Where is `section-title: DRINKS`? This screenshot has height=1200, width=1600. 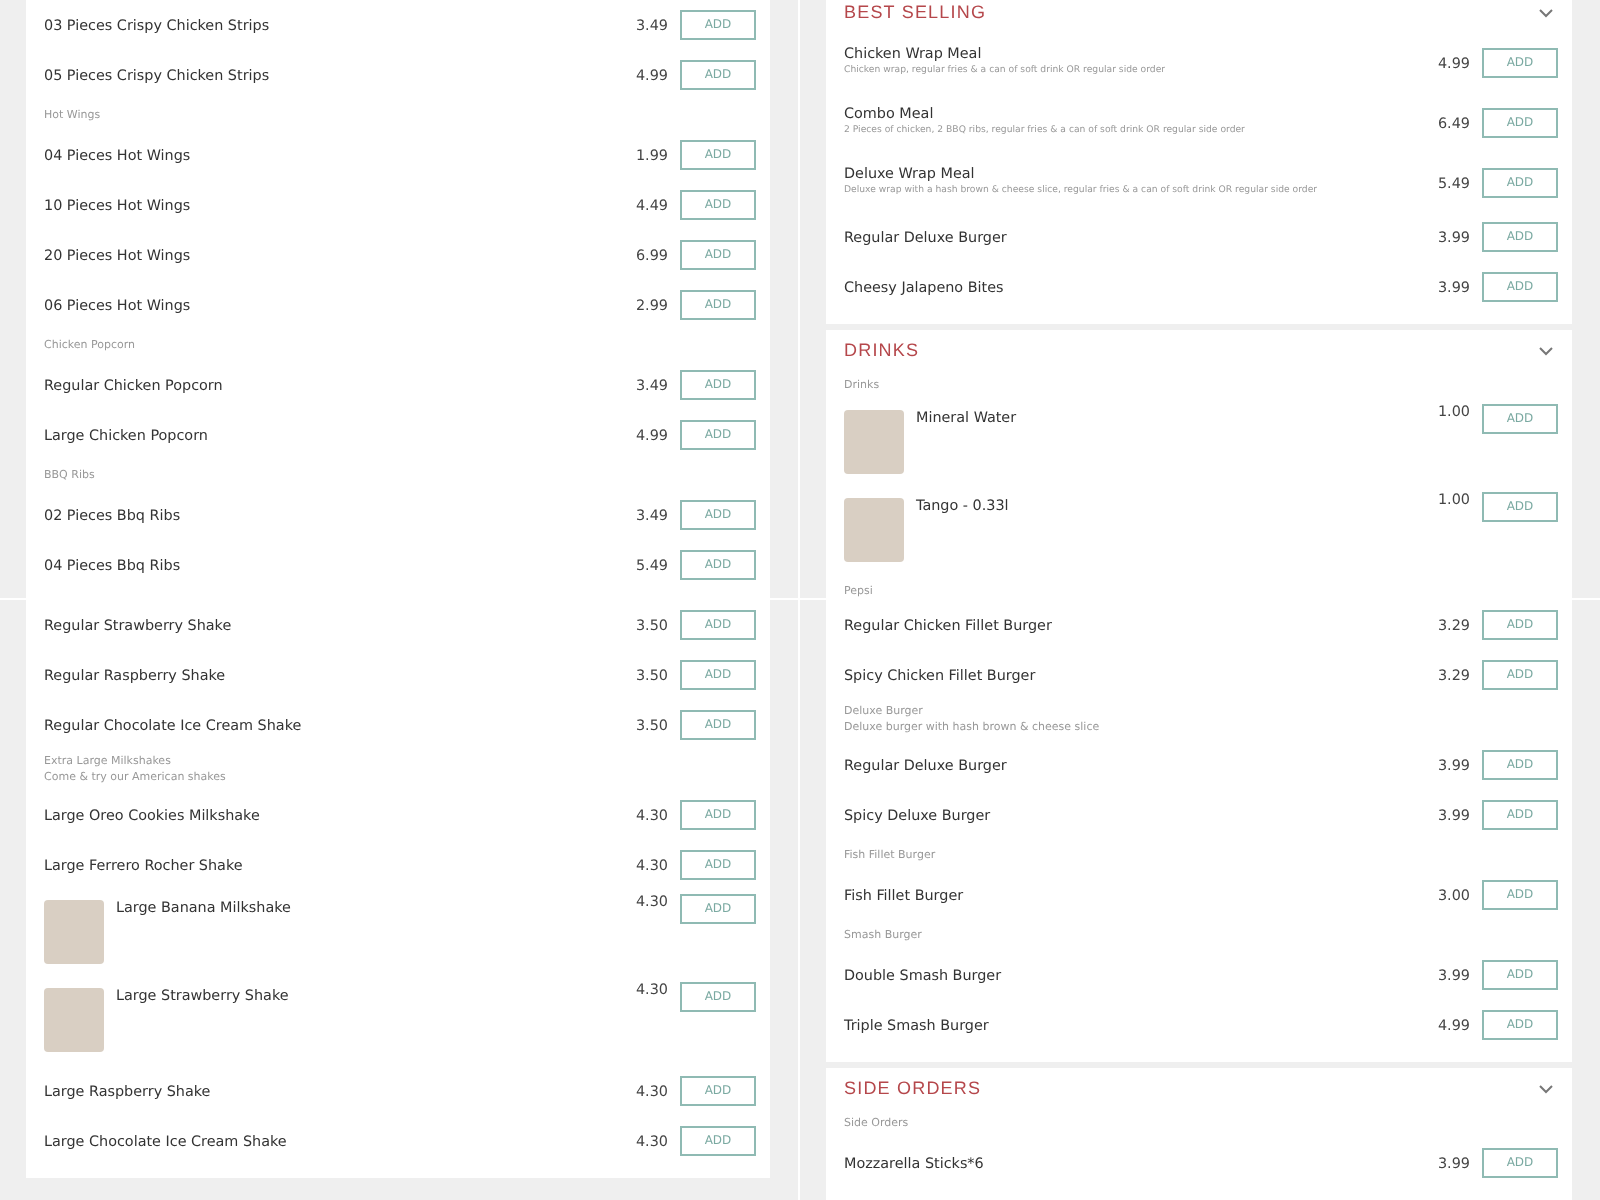 section-title: DRINKS is located at coordinates (882, 350).